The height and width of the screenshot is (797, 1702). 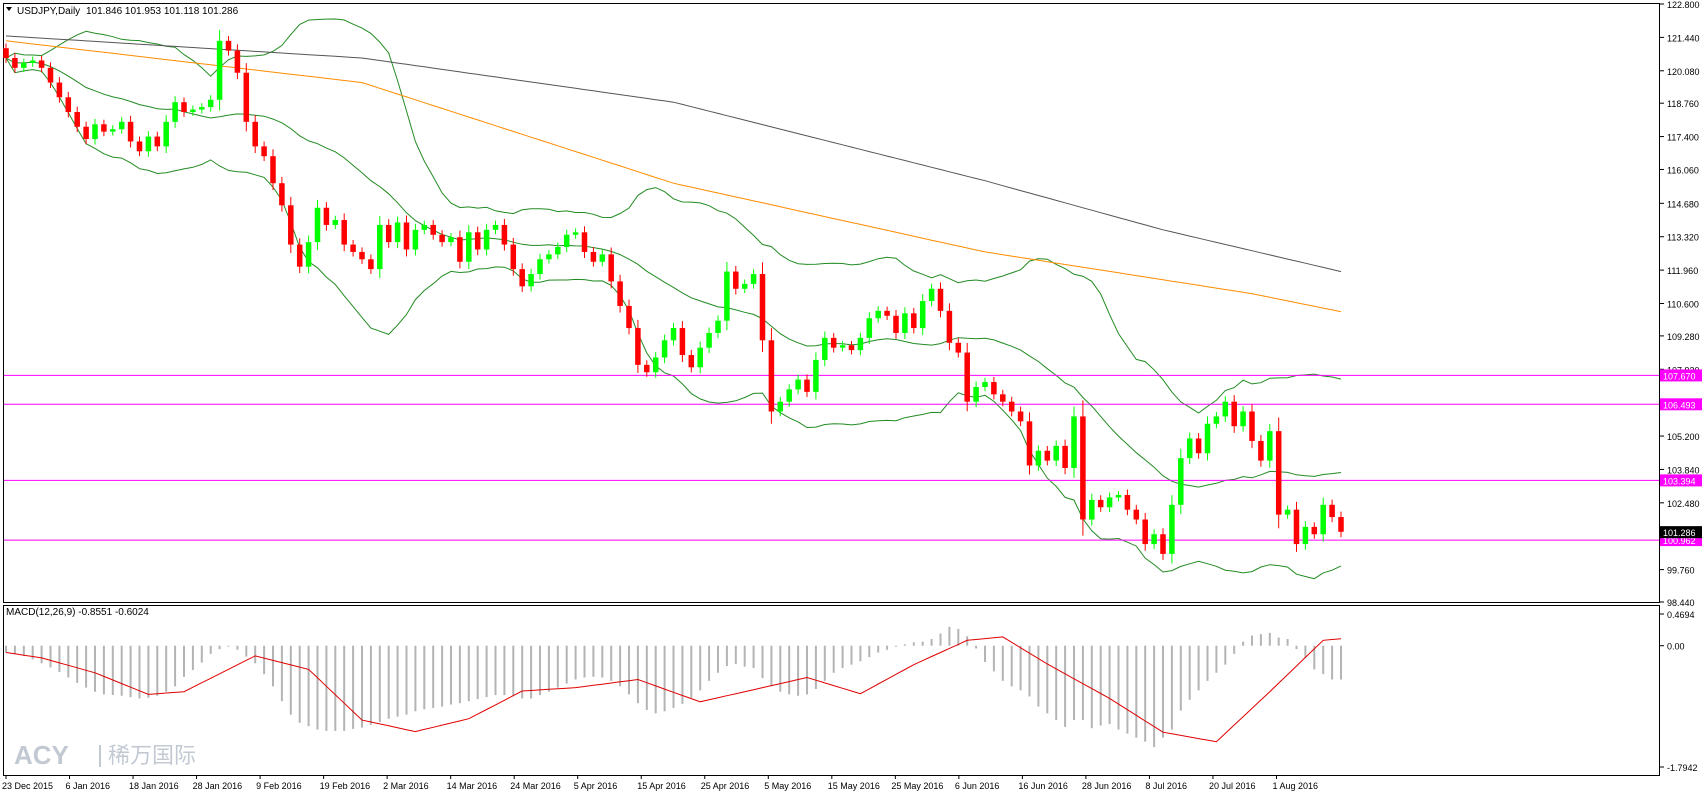 I want to click on price-tick-label: 122.800, so click(x=1683, y=5).